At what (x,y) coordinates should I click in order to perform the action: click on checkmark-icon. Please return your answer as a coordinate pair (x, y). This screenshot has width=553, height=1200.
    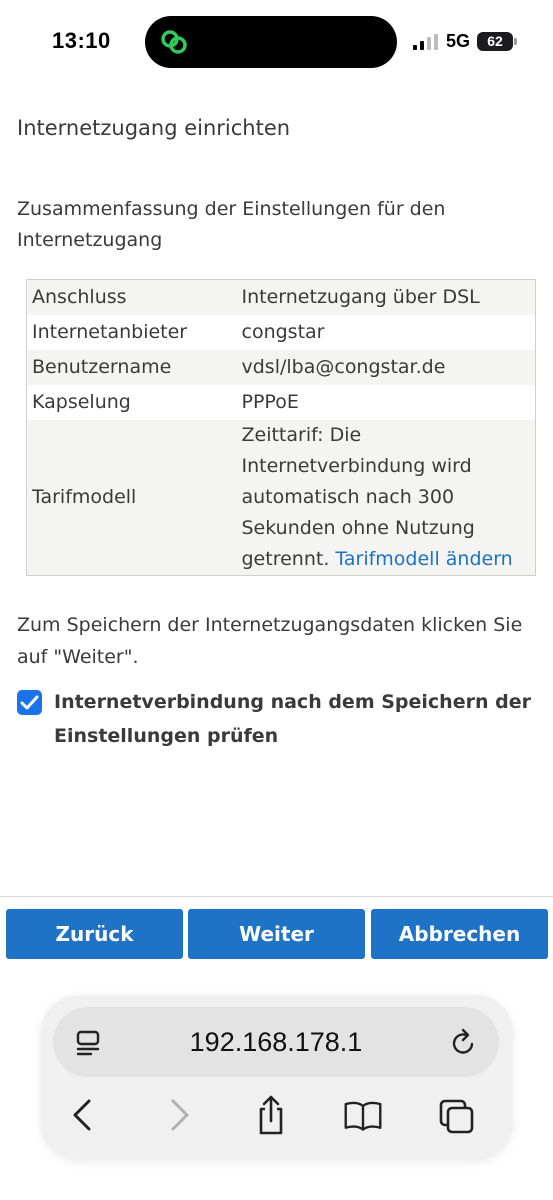
    Looking at the image, I should click on (29, 702).